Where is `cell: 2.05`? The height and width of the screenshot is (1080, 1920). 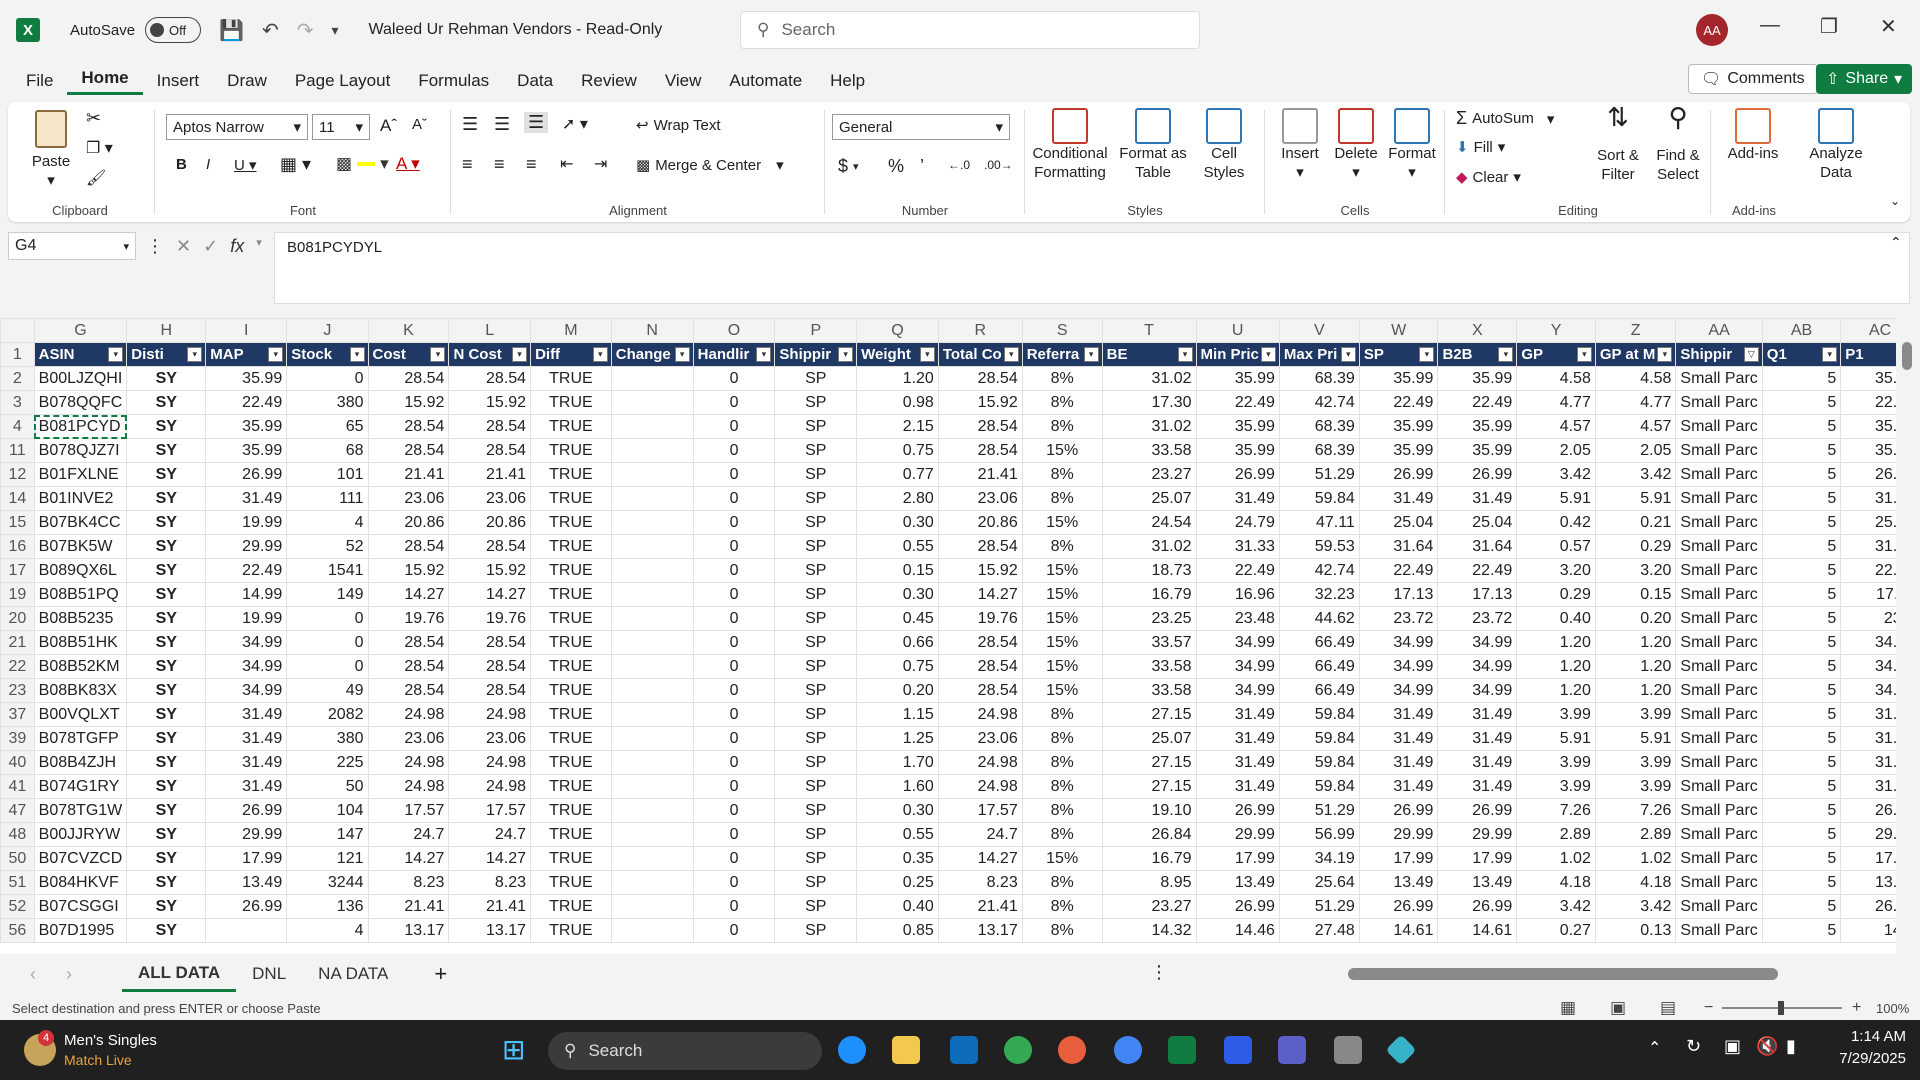
cell: 2.05 is located at coordinates (1635, 450).